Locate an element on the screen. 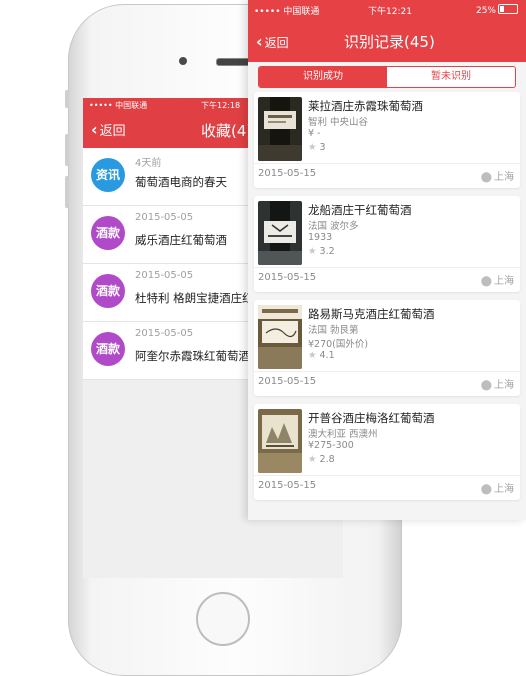 The height and width of the screenshot is (676, 526). wine-vintage: 1933 is located at coordinates (320, 237).